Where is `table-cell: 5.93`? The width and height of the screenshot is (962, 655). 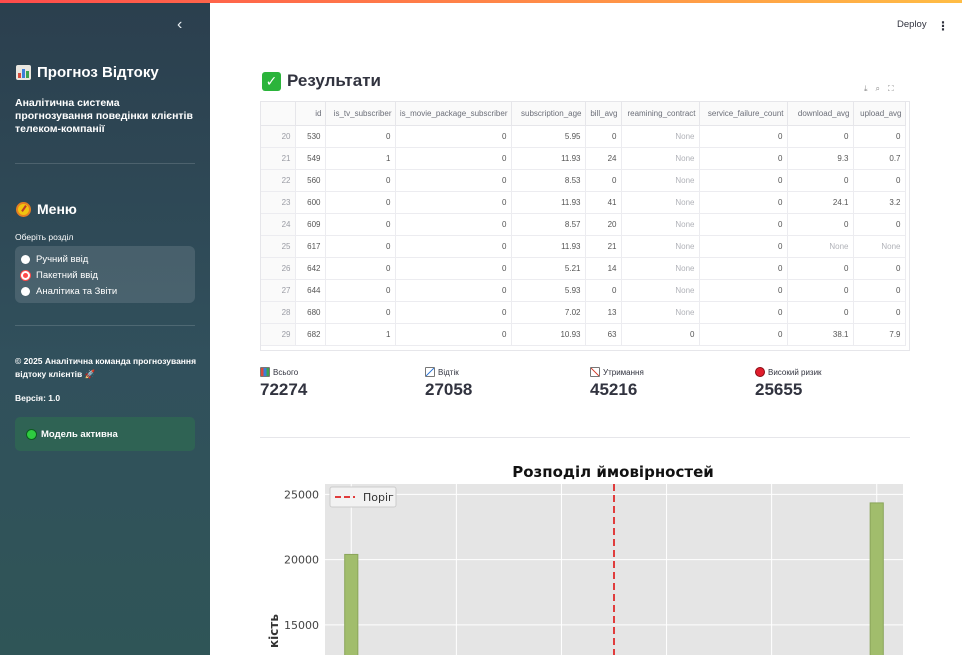 table-cell: 5.93 is located at coordinates (548, 290).